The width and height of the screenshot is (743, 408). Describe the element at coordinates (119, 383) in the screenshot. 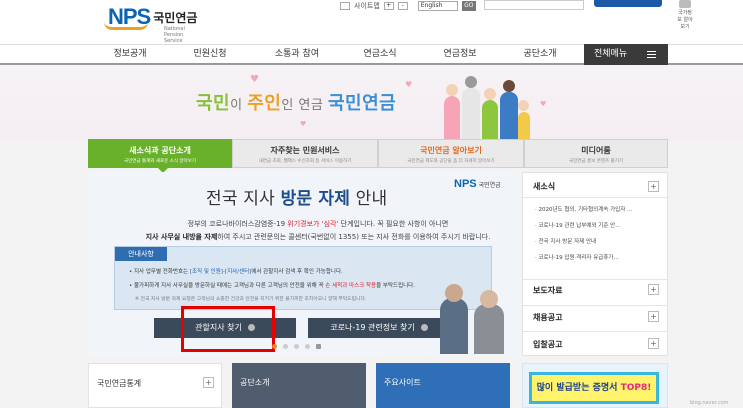

I see `stats-label: 국민연금통계` at that location.